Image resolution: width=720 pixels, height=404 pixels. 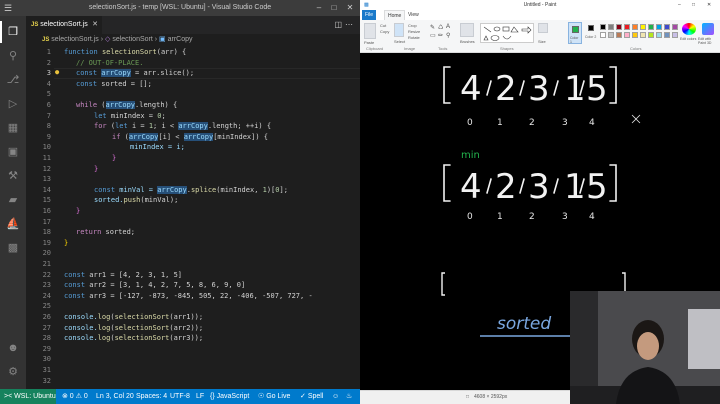 I want to click on digit: 2, so click(x=506, y=89).